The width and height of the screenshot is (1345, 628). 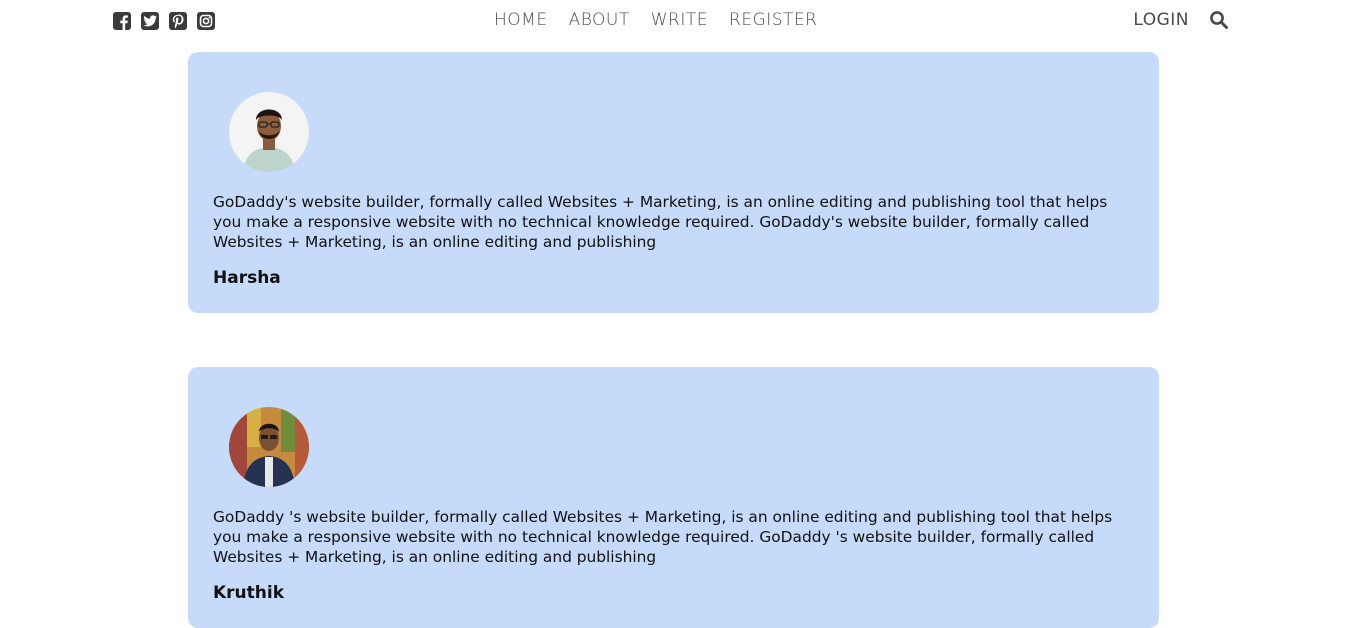 What do you see at coordinates (249, 593) in the screenshot?
I see `post-author: Kruthik` at bounding box center [249, 593].